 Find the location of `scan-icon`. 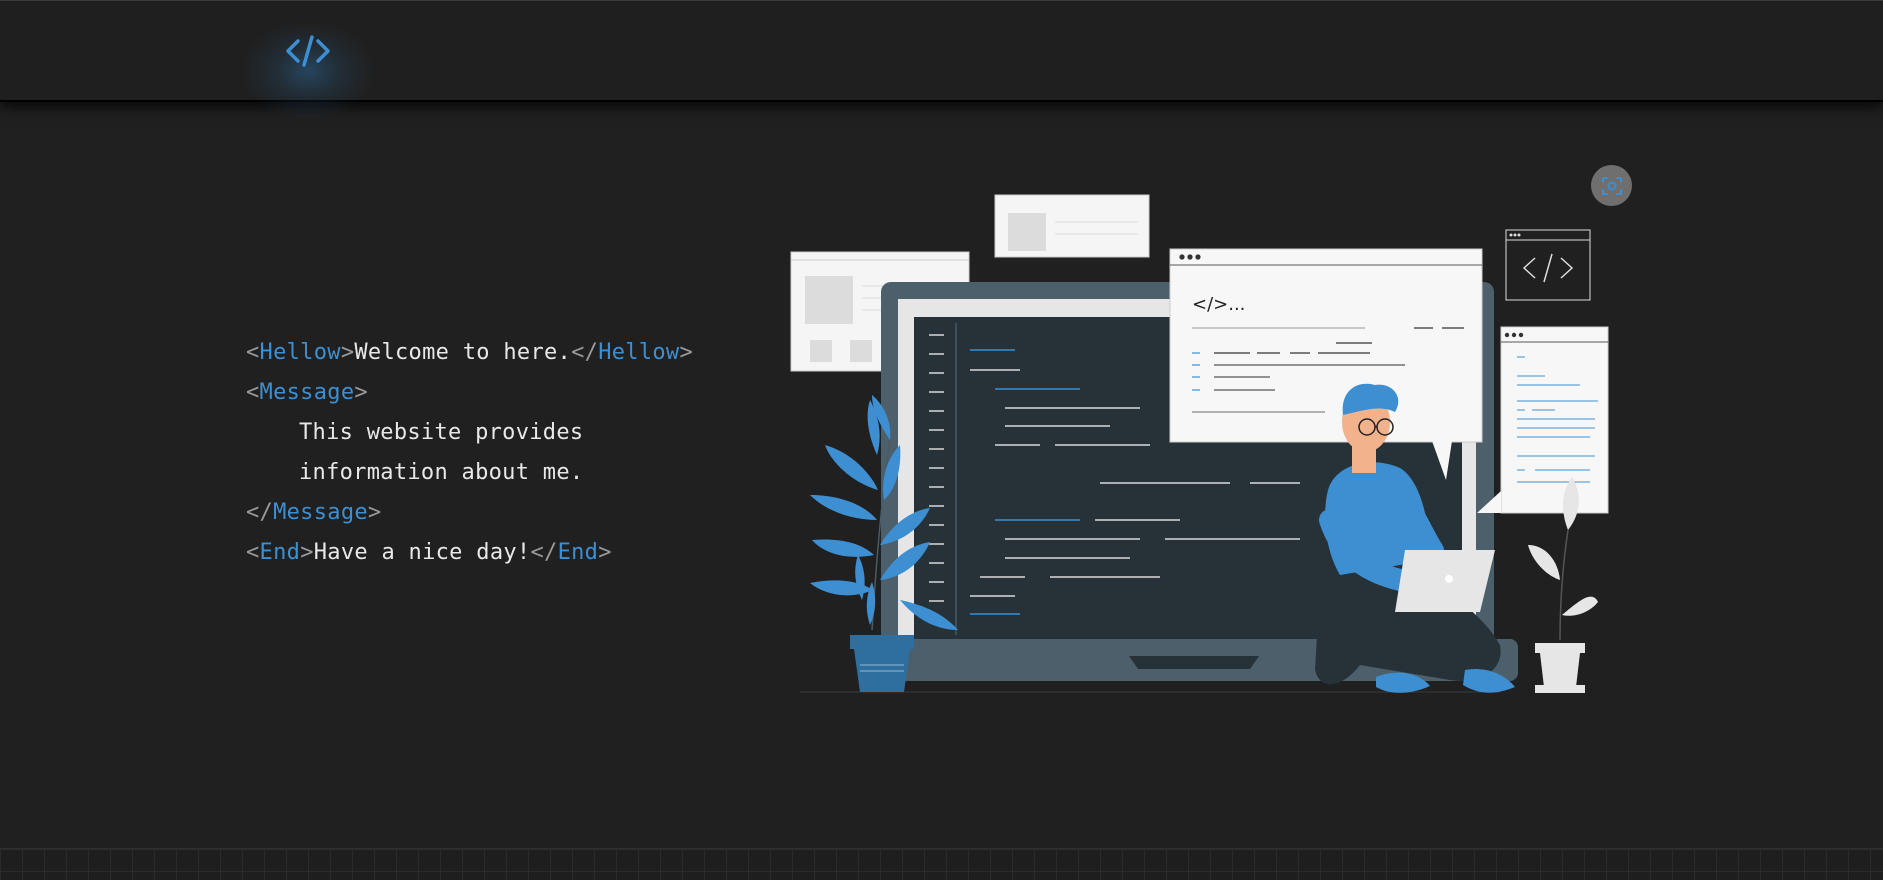

scan-icon is located at coordinates (1611, 185).